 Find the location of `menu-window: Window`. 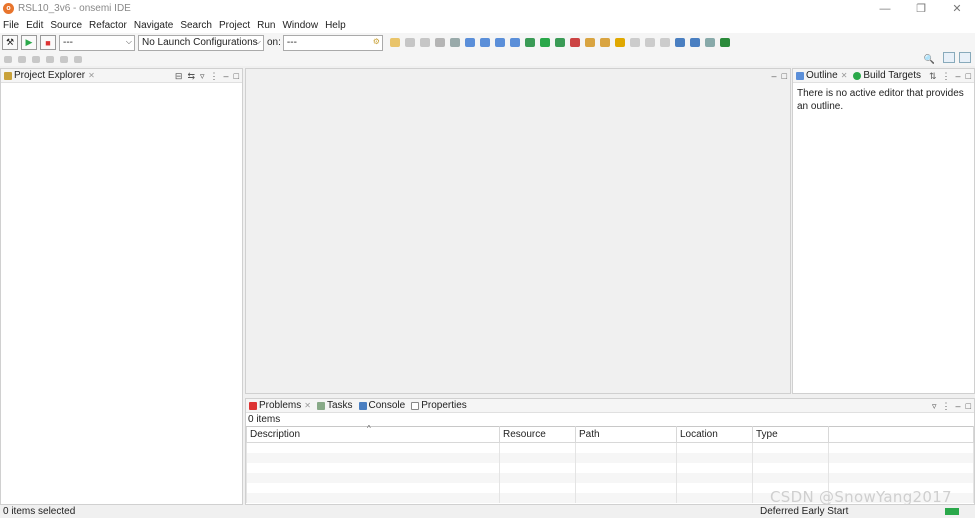

menu-window: Window is located at coordinates (300, 25).